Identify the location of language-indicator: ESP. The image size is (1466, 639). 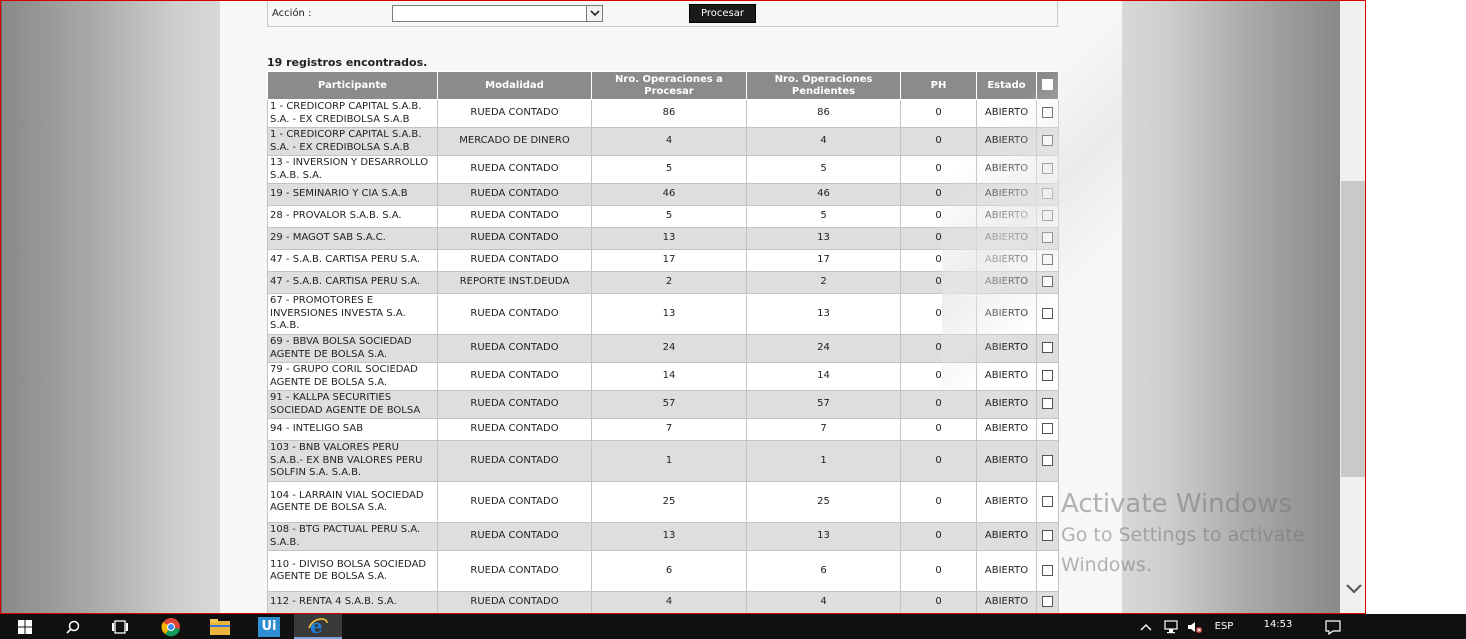
(1224, 626).